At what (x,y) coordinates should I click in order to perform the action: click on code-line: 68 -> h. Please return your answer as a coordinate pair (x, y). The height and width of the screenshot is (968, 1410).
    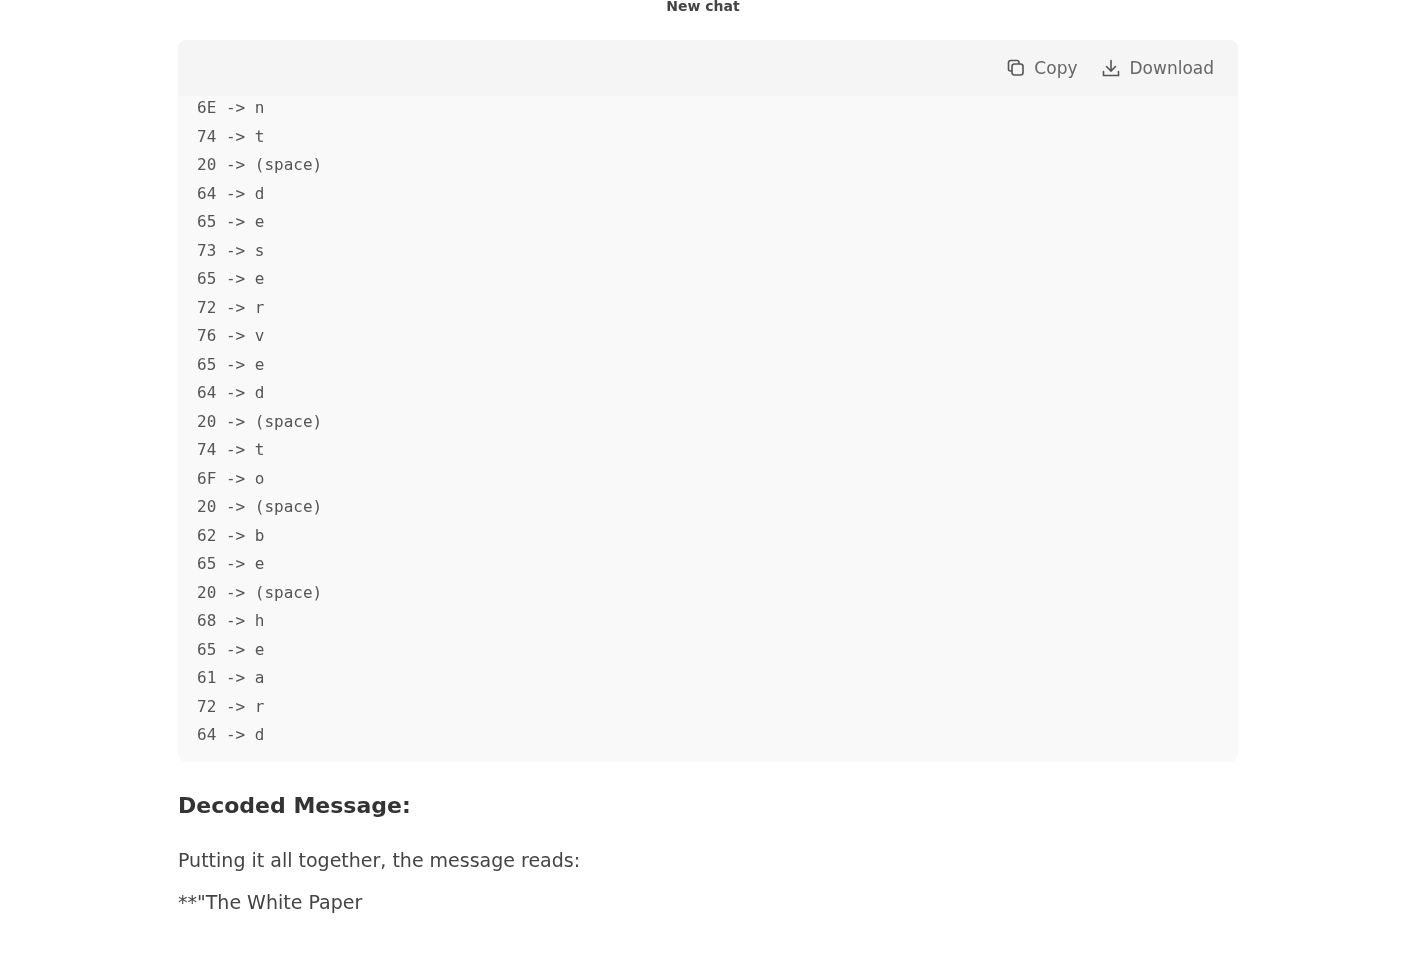
    Looking at the image, I should click on (231, 621).